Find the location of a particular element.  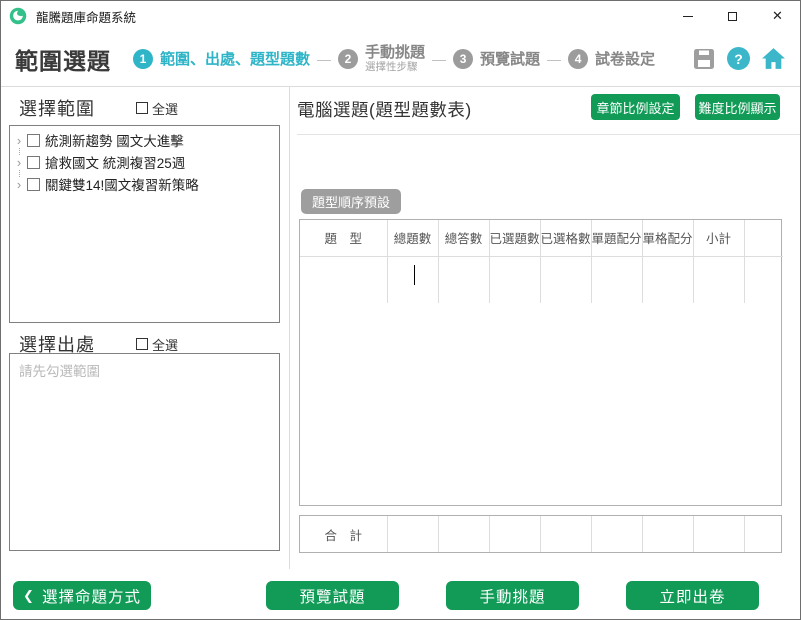

back-button-label: 選擇命題方式 is located at coordinates (91, 597).